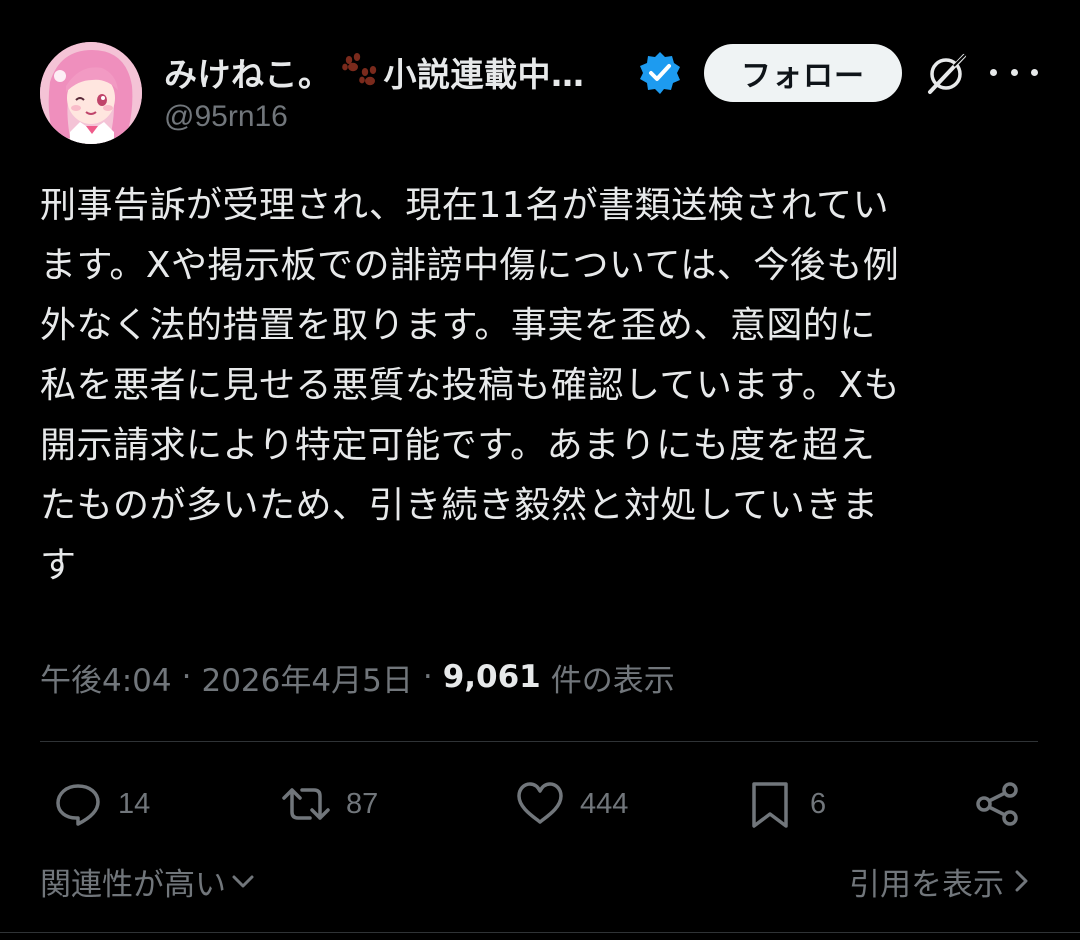 The height and width of the screenshot is (940, 1080). What do you see at coordinates (458, 325) in the screenshot?
I see `post-text-line: 外なく法的措置を取ります。事実を歪め、意図的に` at bounding box center [458, 325].